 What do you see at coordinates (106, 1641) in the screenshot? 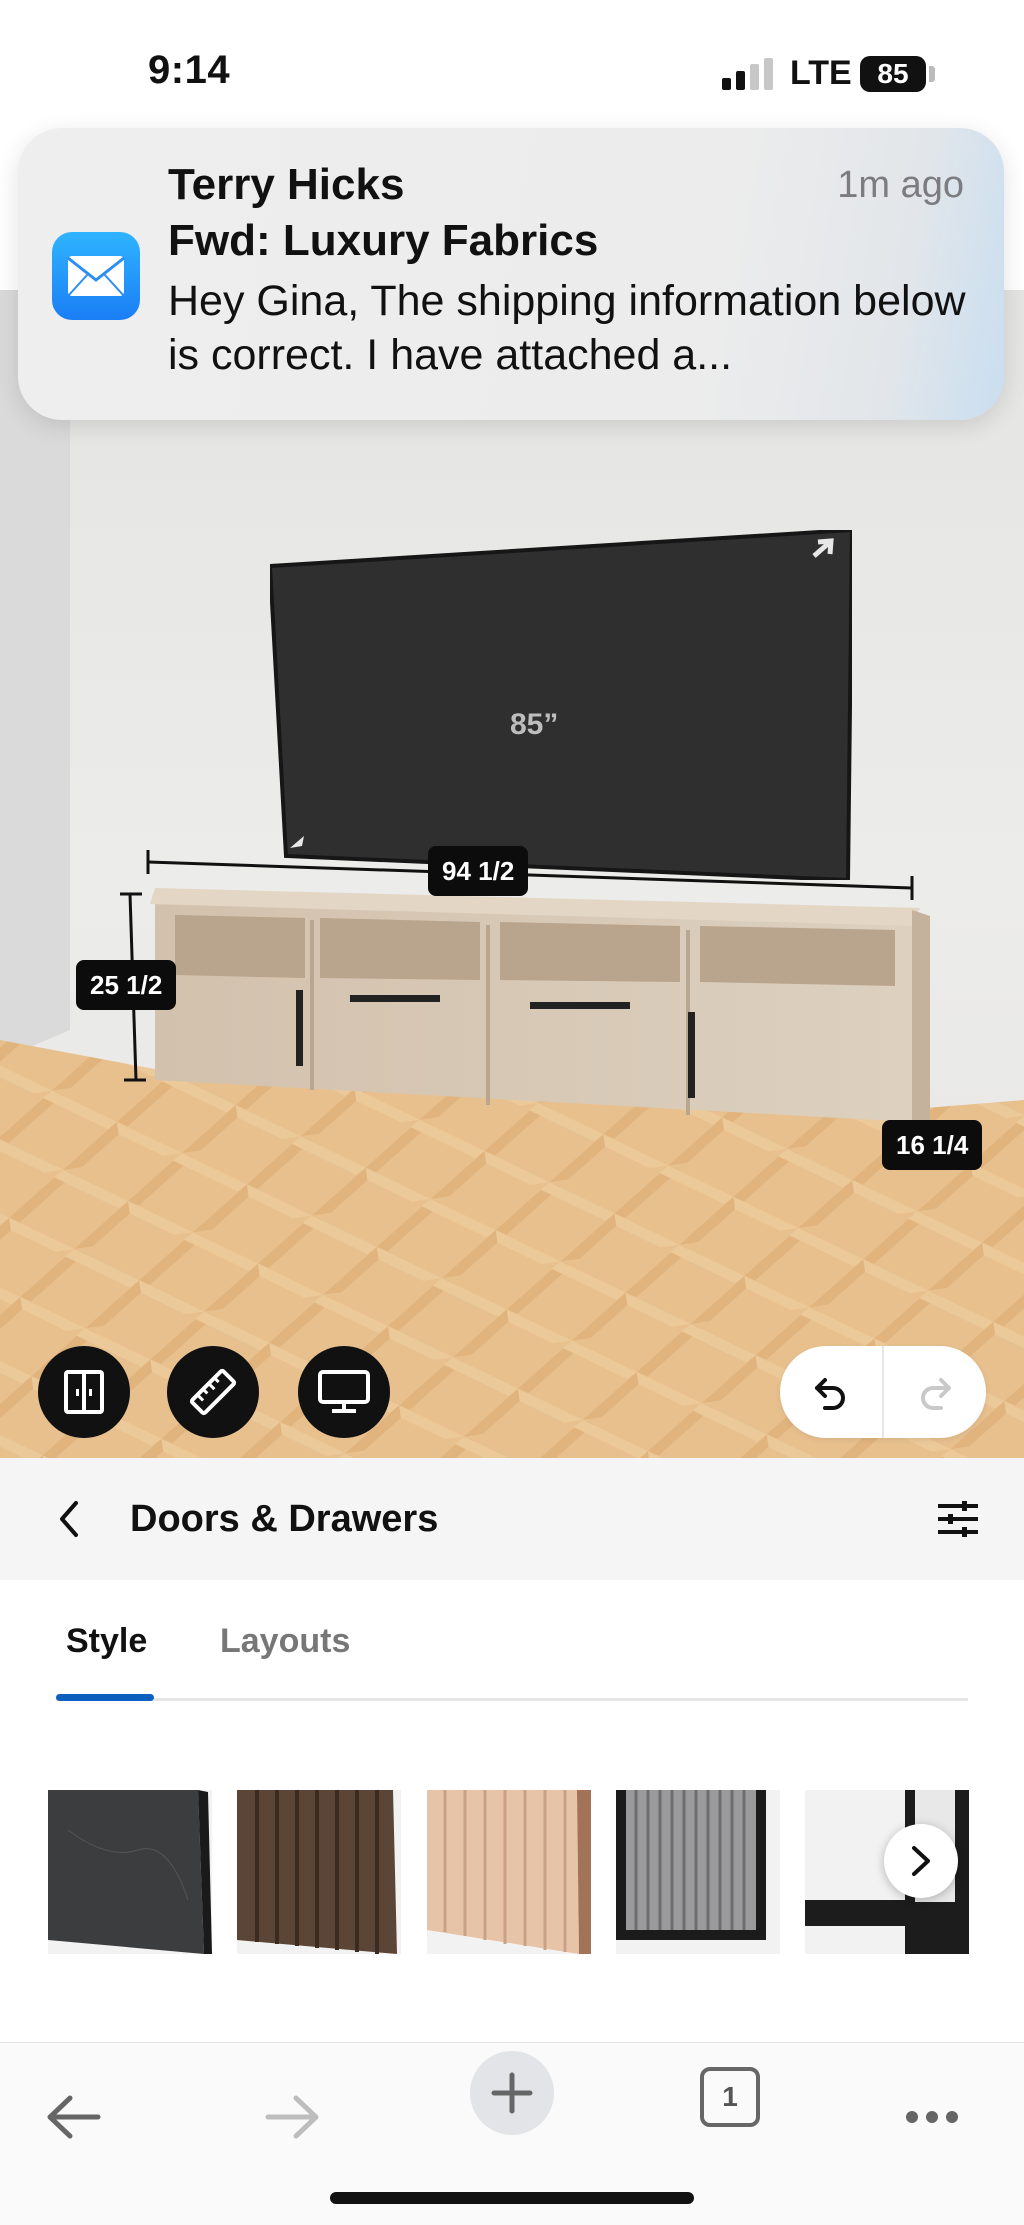
I see `tab-style: Style` at bounding box center [106, 1641].